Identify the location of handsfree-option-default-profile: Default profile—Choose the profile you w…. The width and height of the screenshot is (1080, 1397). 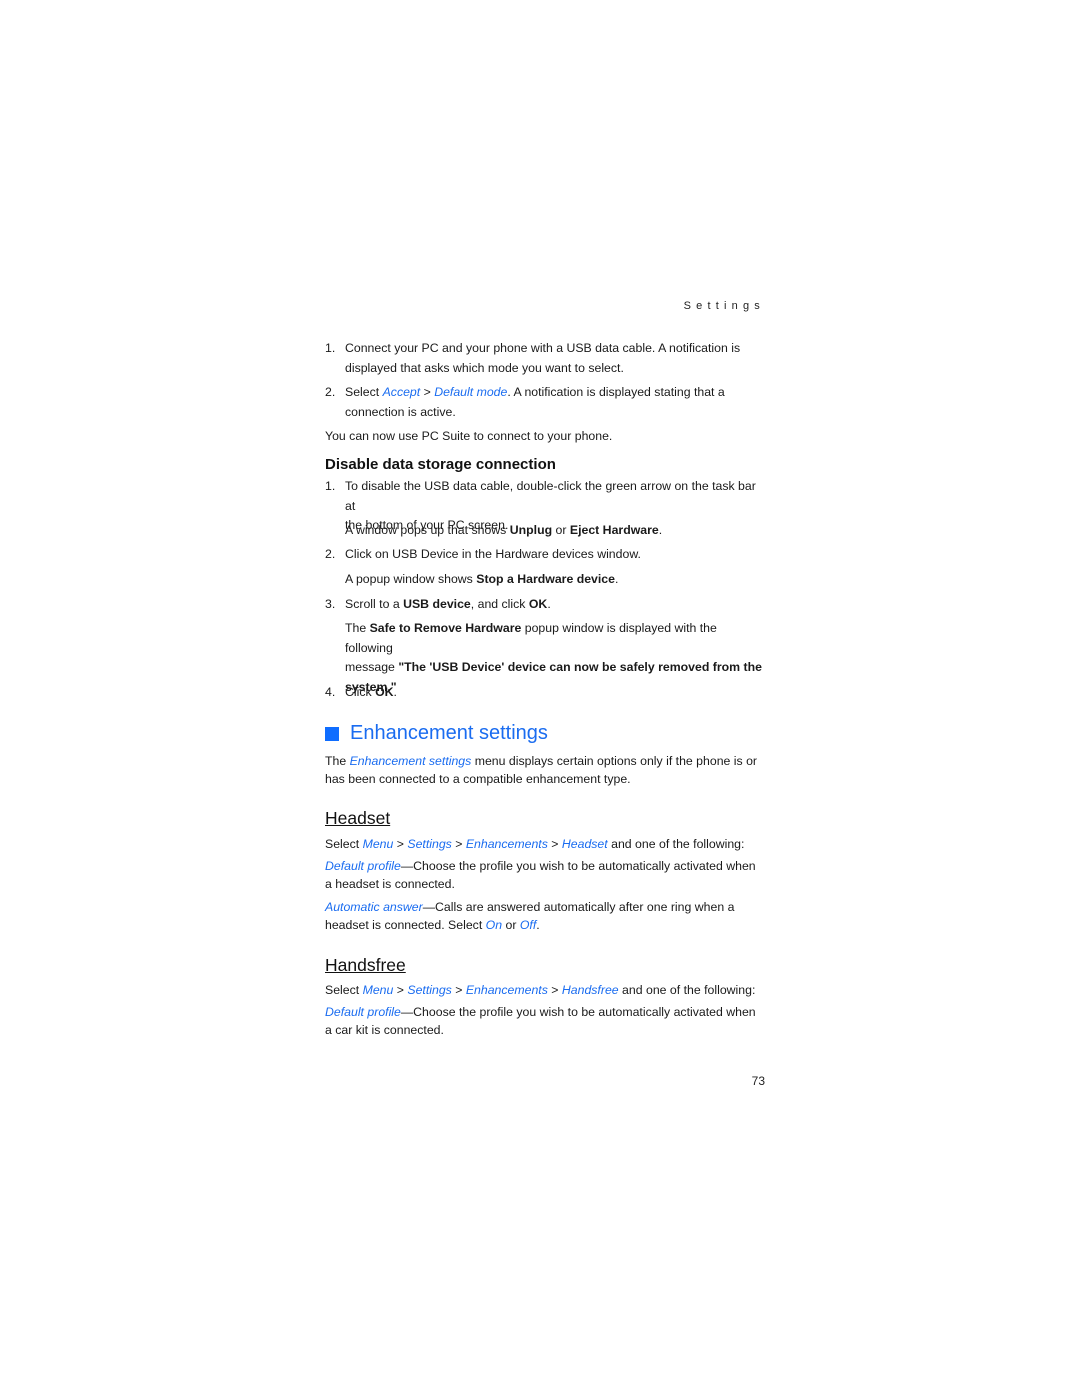
(540, 1021).